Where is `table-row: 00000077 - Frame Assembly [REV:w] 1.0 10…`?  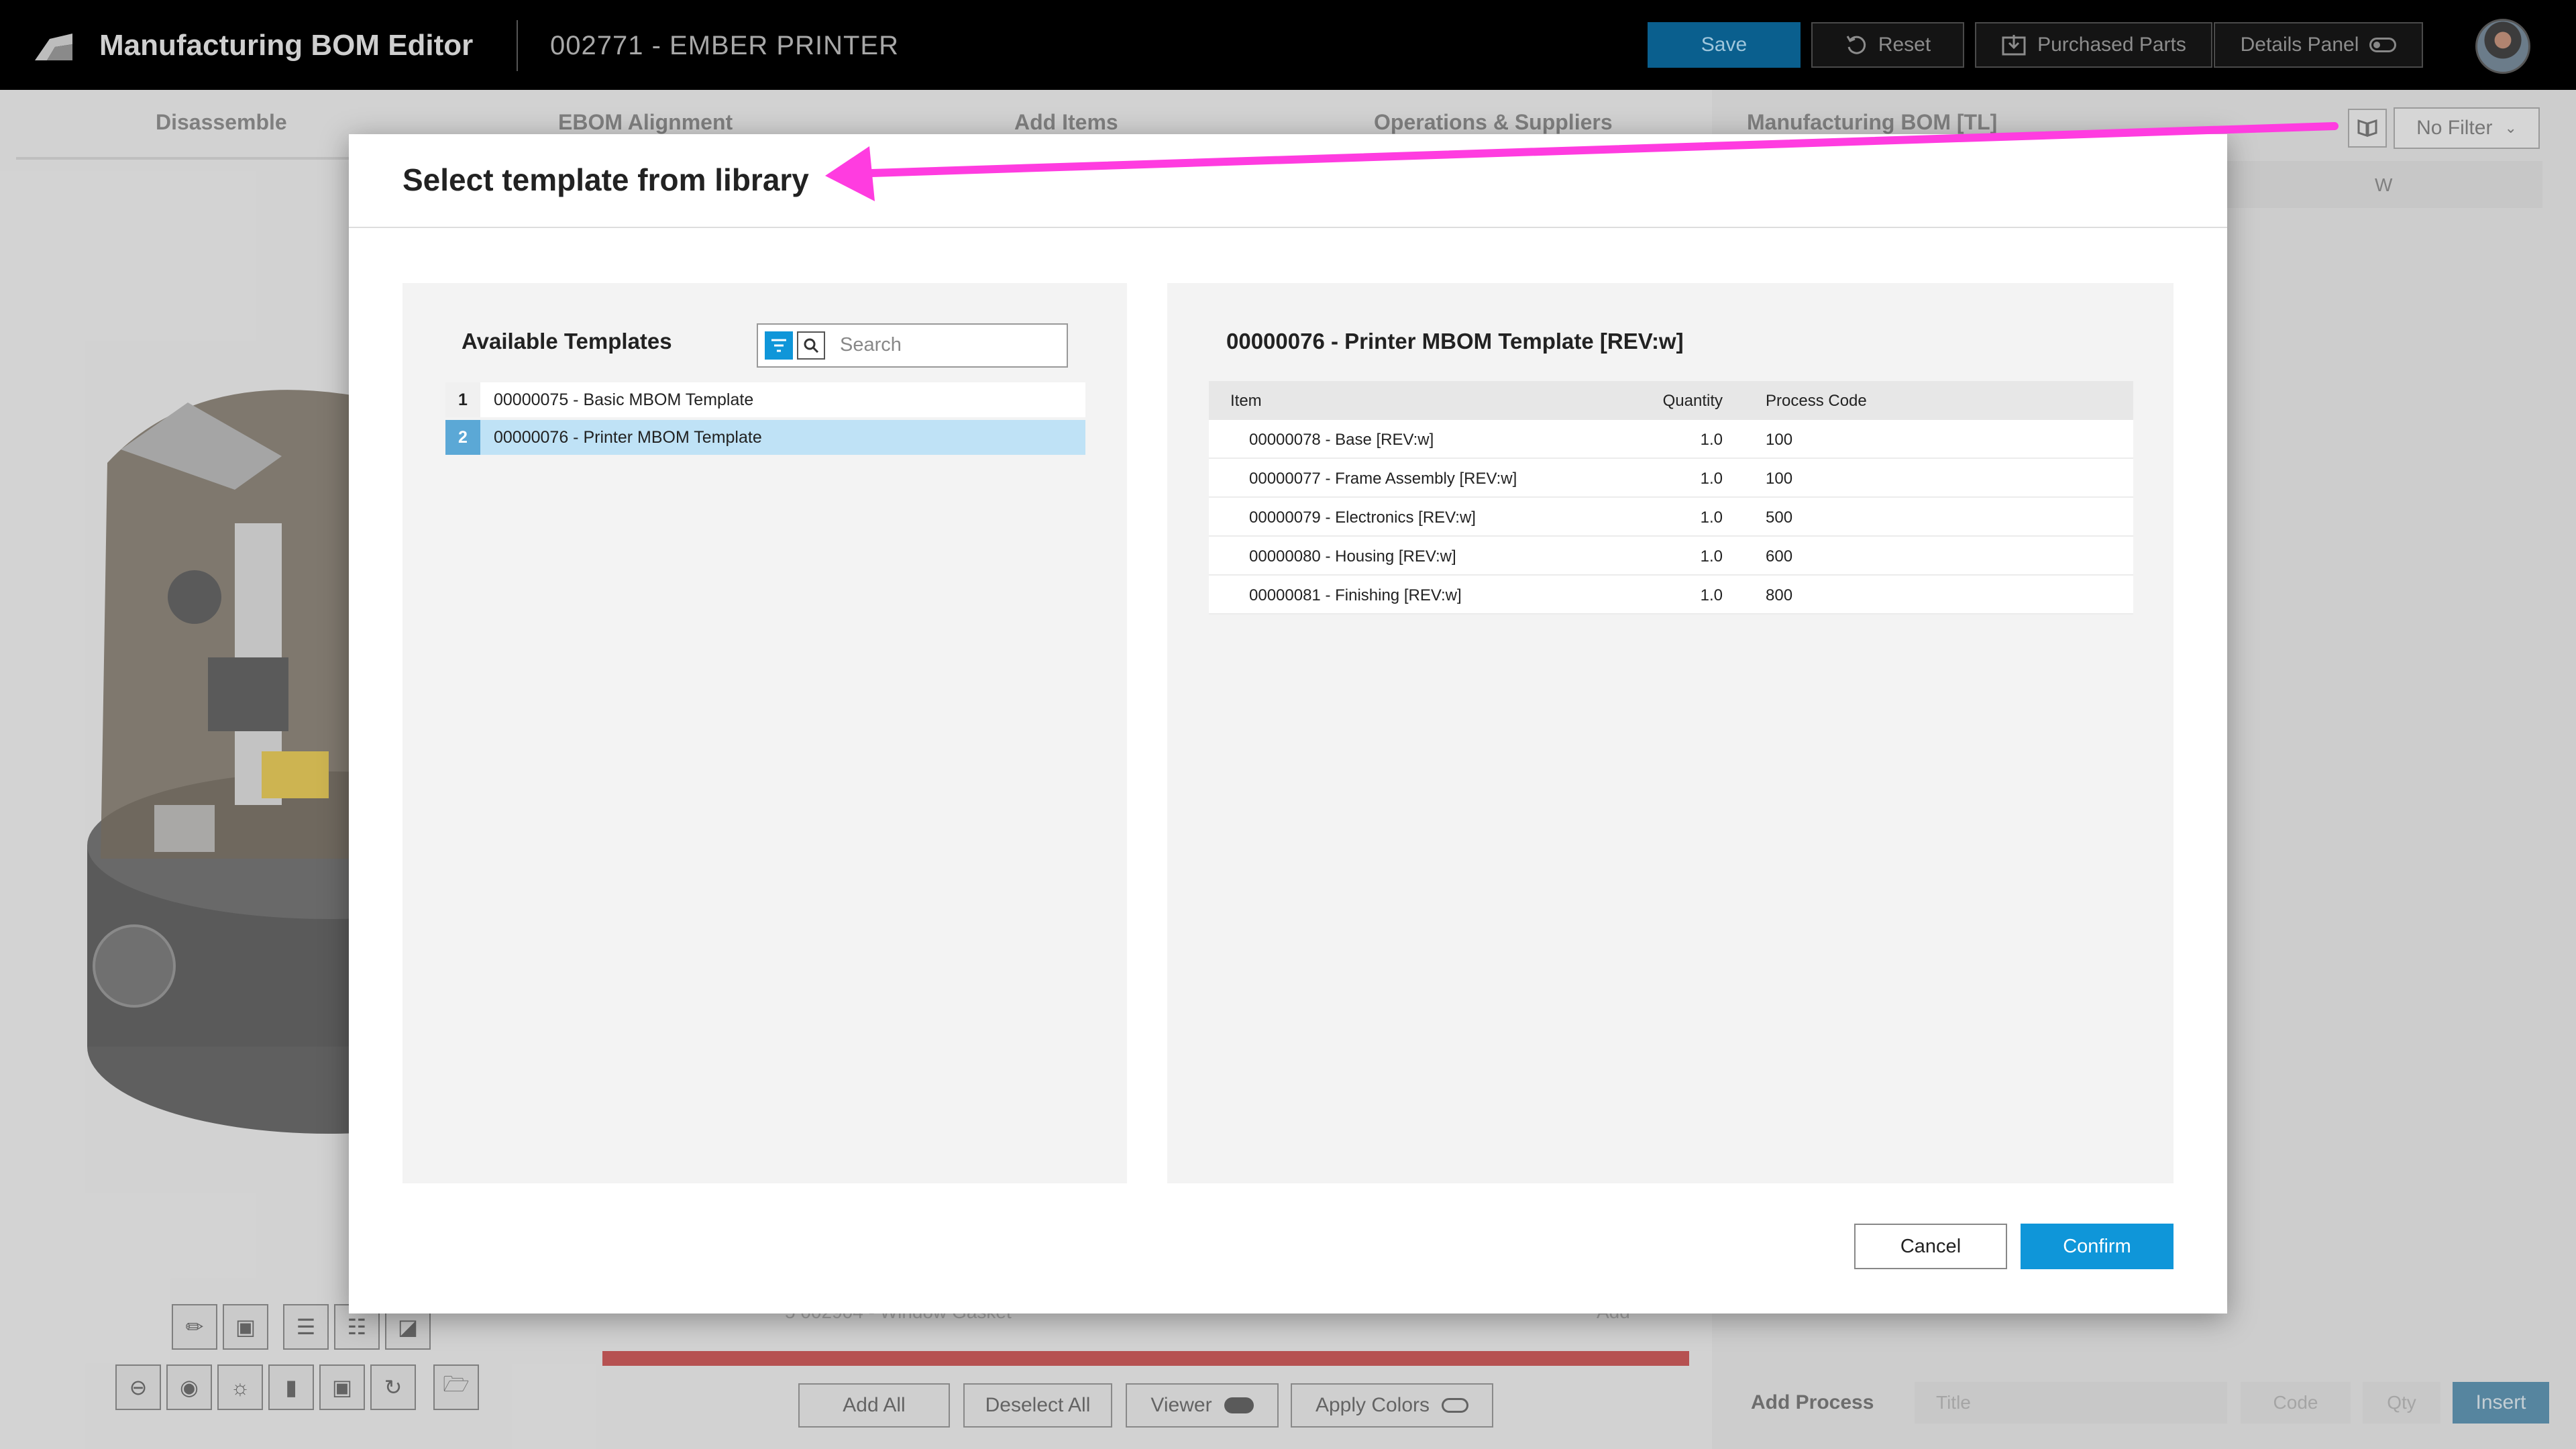 table-row: 00000077 - Frame Assembly [REV:w] 1.0 10… is located at coordinates (1671, 478).